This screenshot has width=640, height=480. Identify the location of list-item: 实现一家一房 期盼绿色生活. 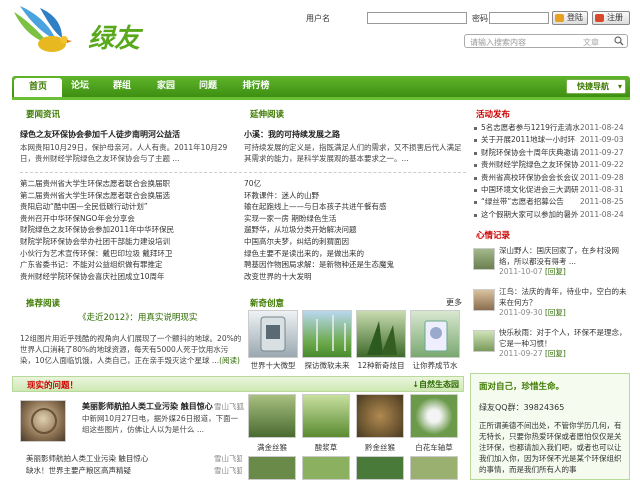
(355, 219).